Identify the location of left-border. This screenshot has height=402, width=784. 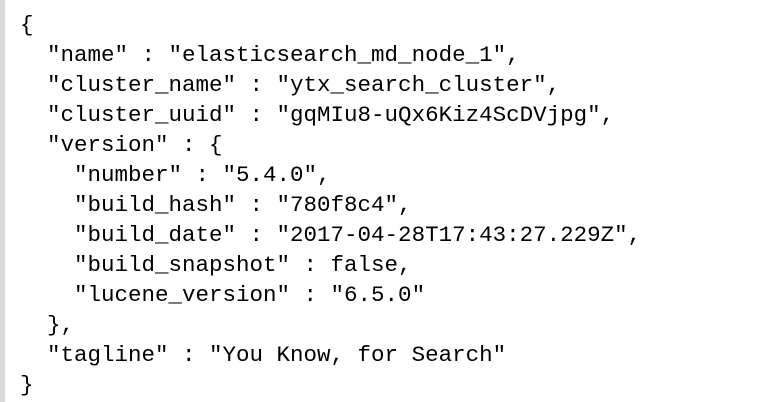
(2, 201).